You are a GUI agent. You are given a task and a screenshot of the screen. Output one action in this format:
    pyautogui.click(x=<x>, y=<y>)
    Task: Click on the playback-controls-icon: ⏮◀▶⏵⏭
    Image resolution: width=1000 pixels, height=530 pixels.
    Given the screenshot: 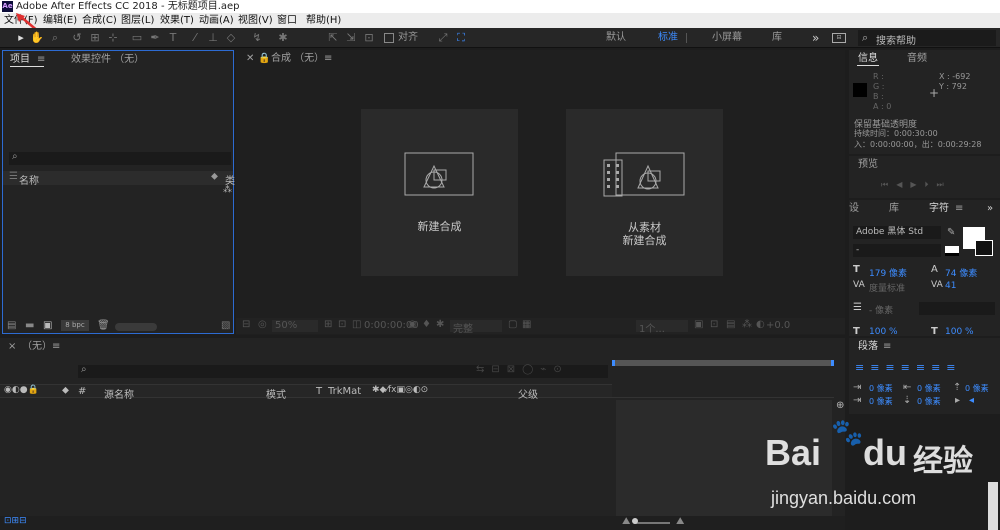 What is the action you would take?
    pyautogui.click(x=916, y=185)
    